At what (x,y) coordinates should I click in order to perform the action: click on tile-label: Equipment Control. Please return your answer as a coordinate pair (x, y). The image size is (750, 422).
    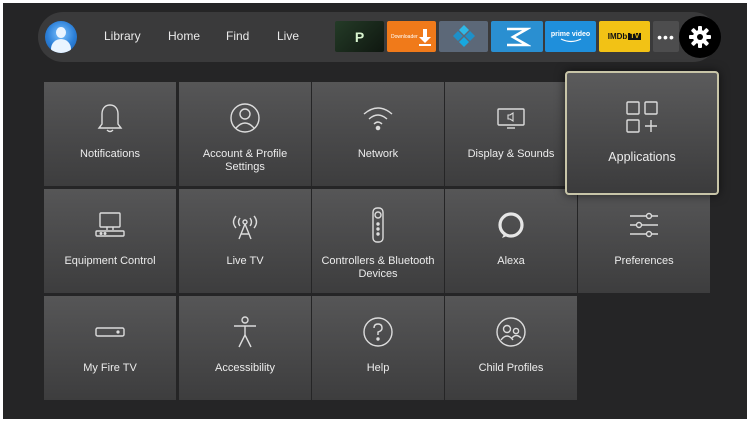
    Looking at the image, I should click on (110, 261).